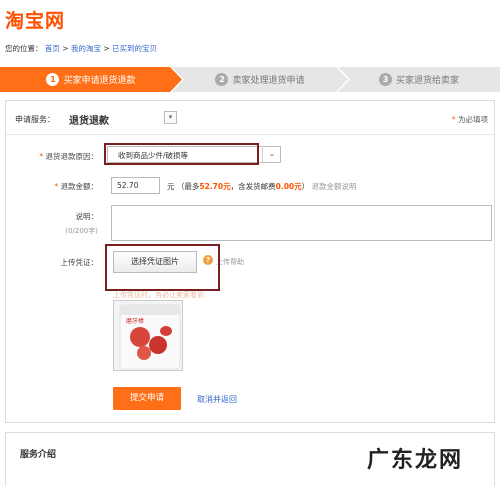 The height and width of the screenshot is (486, 500). I want to click on max-amount: 52.70元, so click(215, 186).